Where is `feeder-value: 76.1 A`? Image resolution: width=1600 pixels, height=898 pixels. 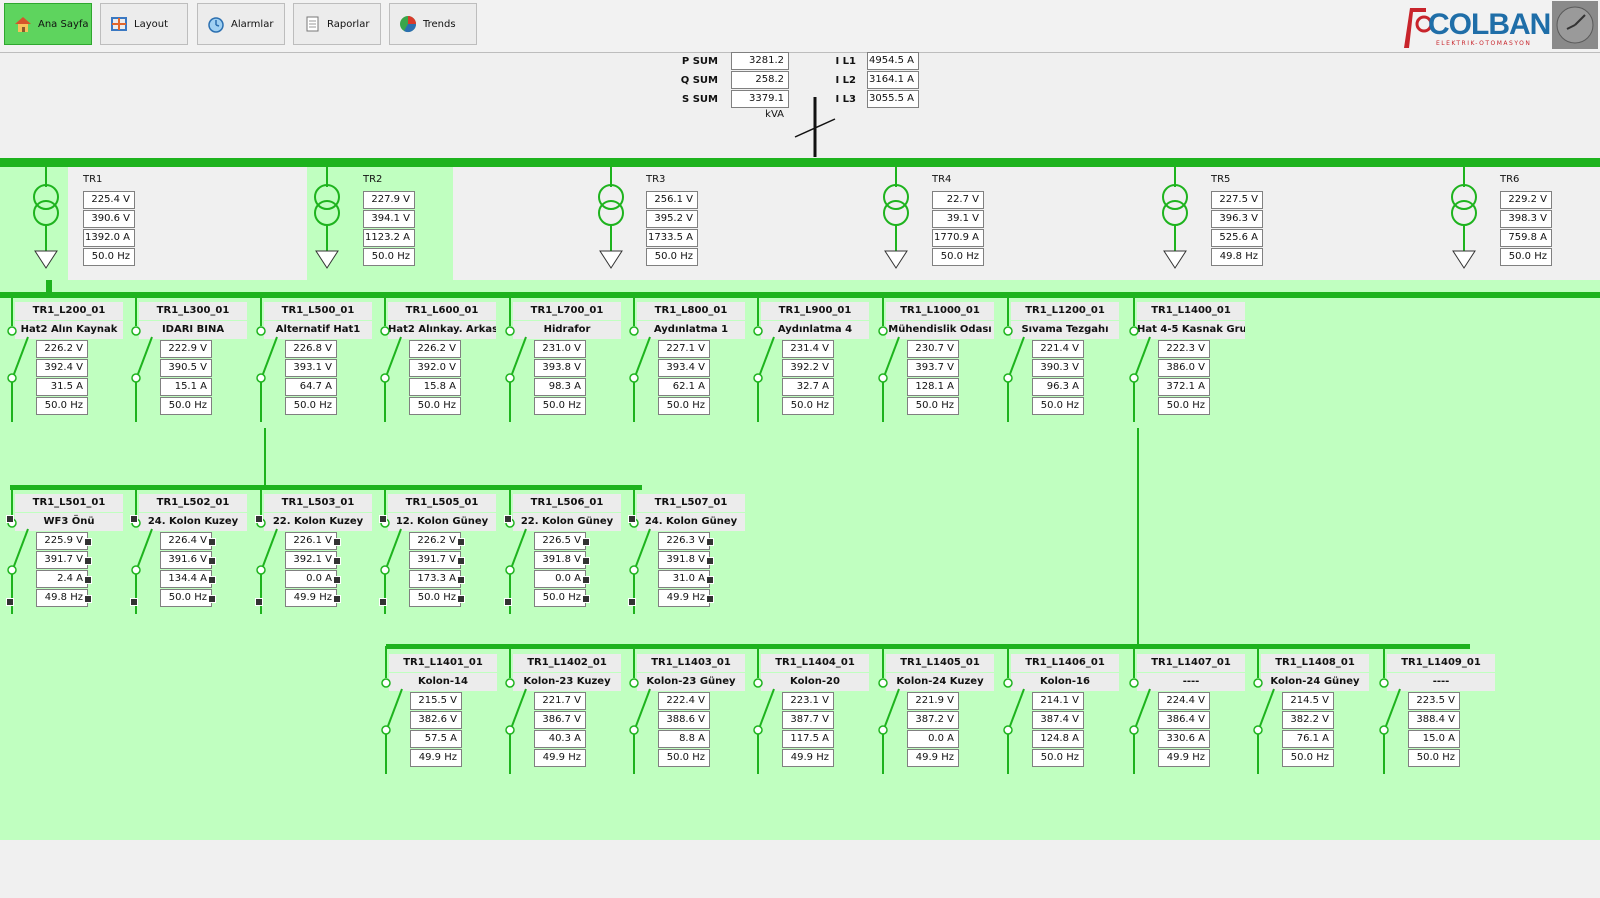 feeder-value: 76.1 A is located at coordinates (1308, 739).